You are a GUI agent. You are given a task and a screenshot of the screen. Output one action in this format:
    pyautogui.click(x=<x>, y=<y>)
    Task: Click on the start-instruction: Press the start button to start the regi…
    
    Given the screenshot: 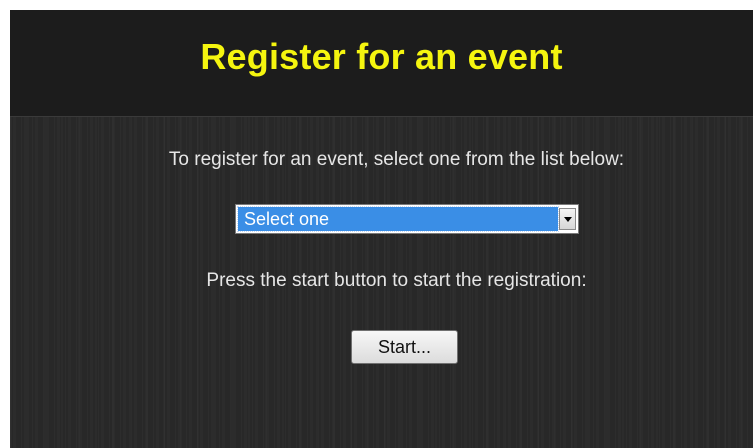 What is the action you would take?
    pyautogui.click(x=396, y=280)
    